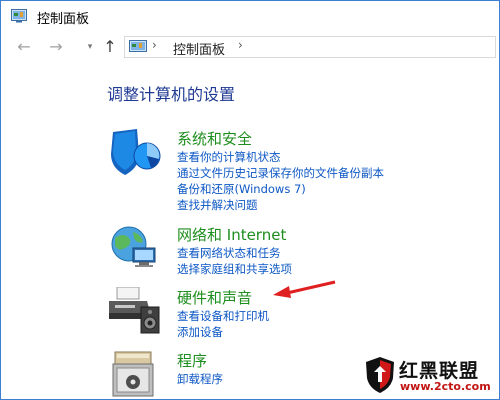 The image size is (500, 400). What do you see at coordinates (223, 316) in the screenshot?
I see `link-devices-printers: 查看设备和打印机` at bounding box center [223, 316].